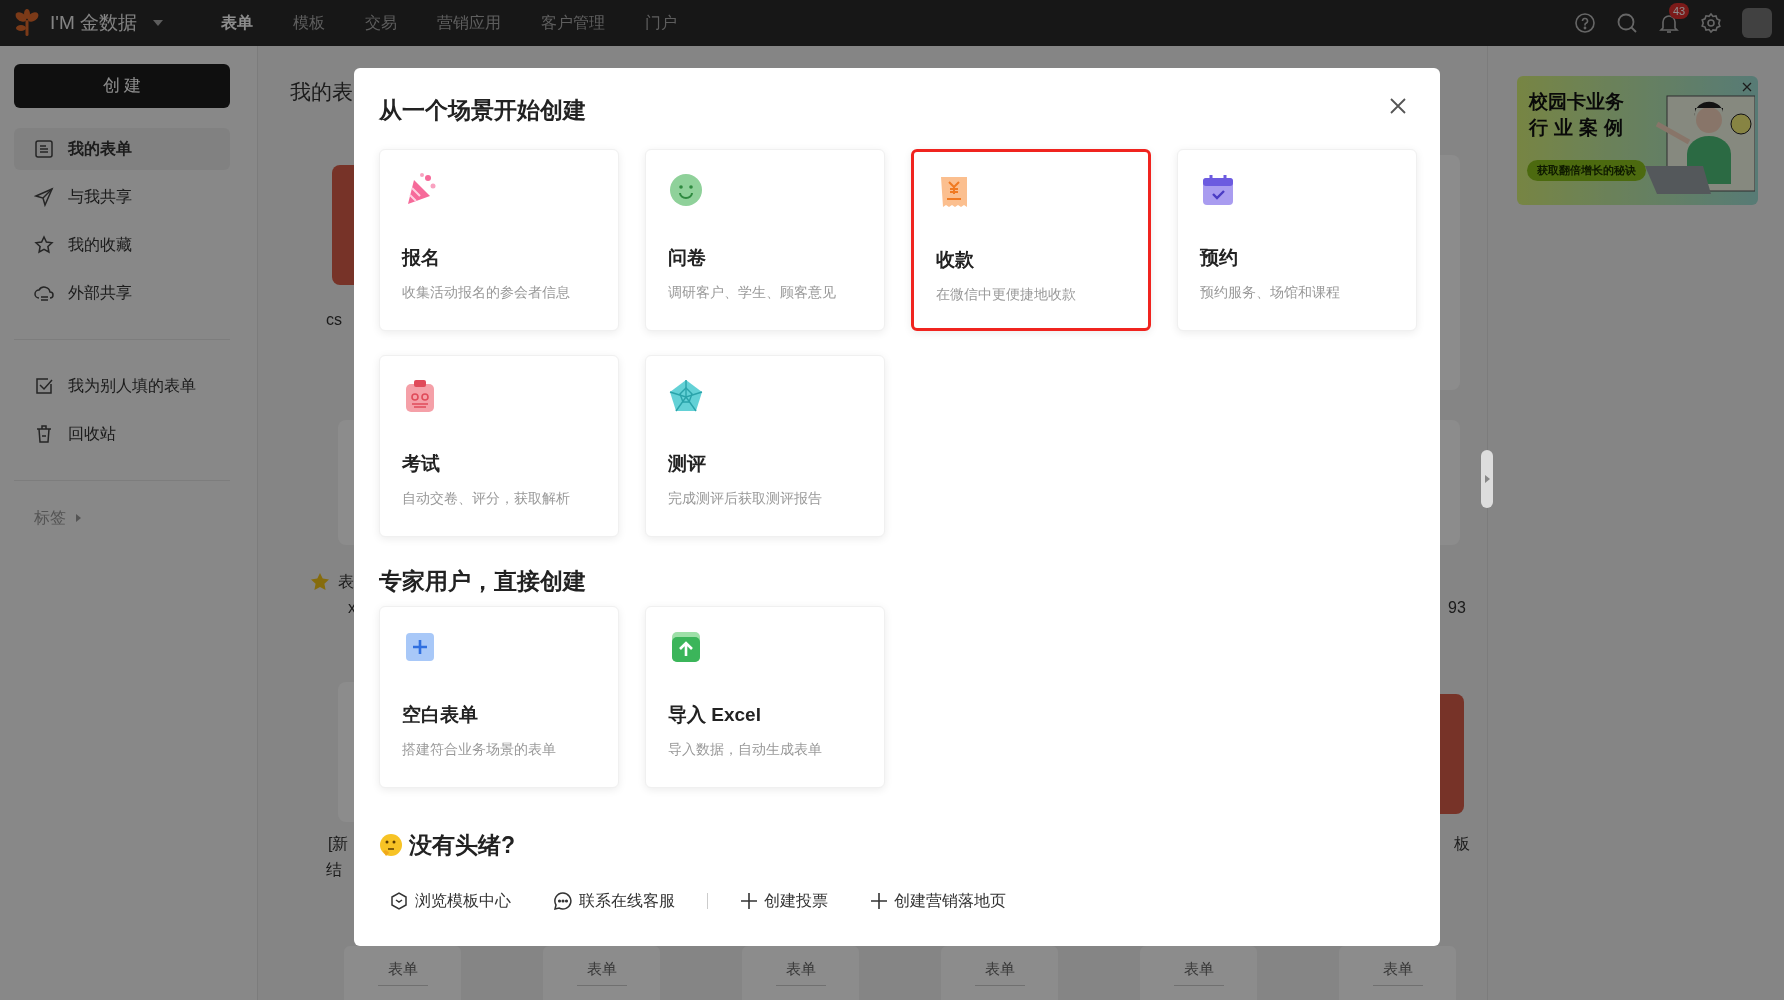 This screenshot has width=1784, height=1000. What do you see at coordinates (752, 292) in the screenshot?
I see `card-description: 调研客户、学生、顾客意见` at bounding box center [752, 292].